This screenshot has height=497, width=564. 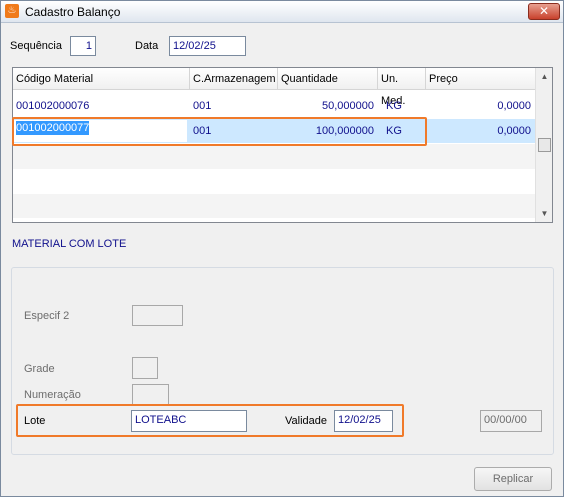 I want to click on replicar-button: Replicar, so click(x=513, y=479).